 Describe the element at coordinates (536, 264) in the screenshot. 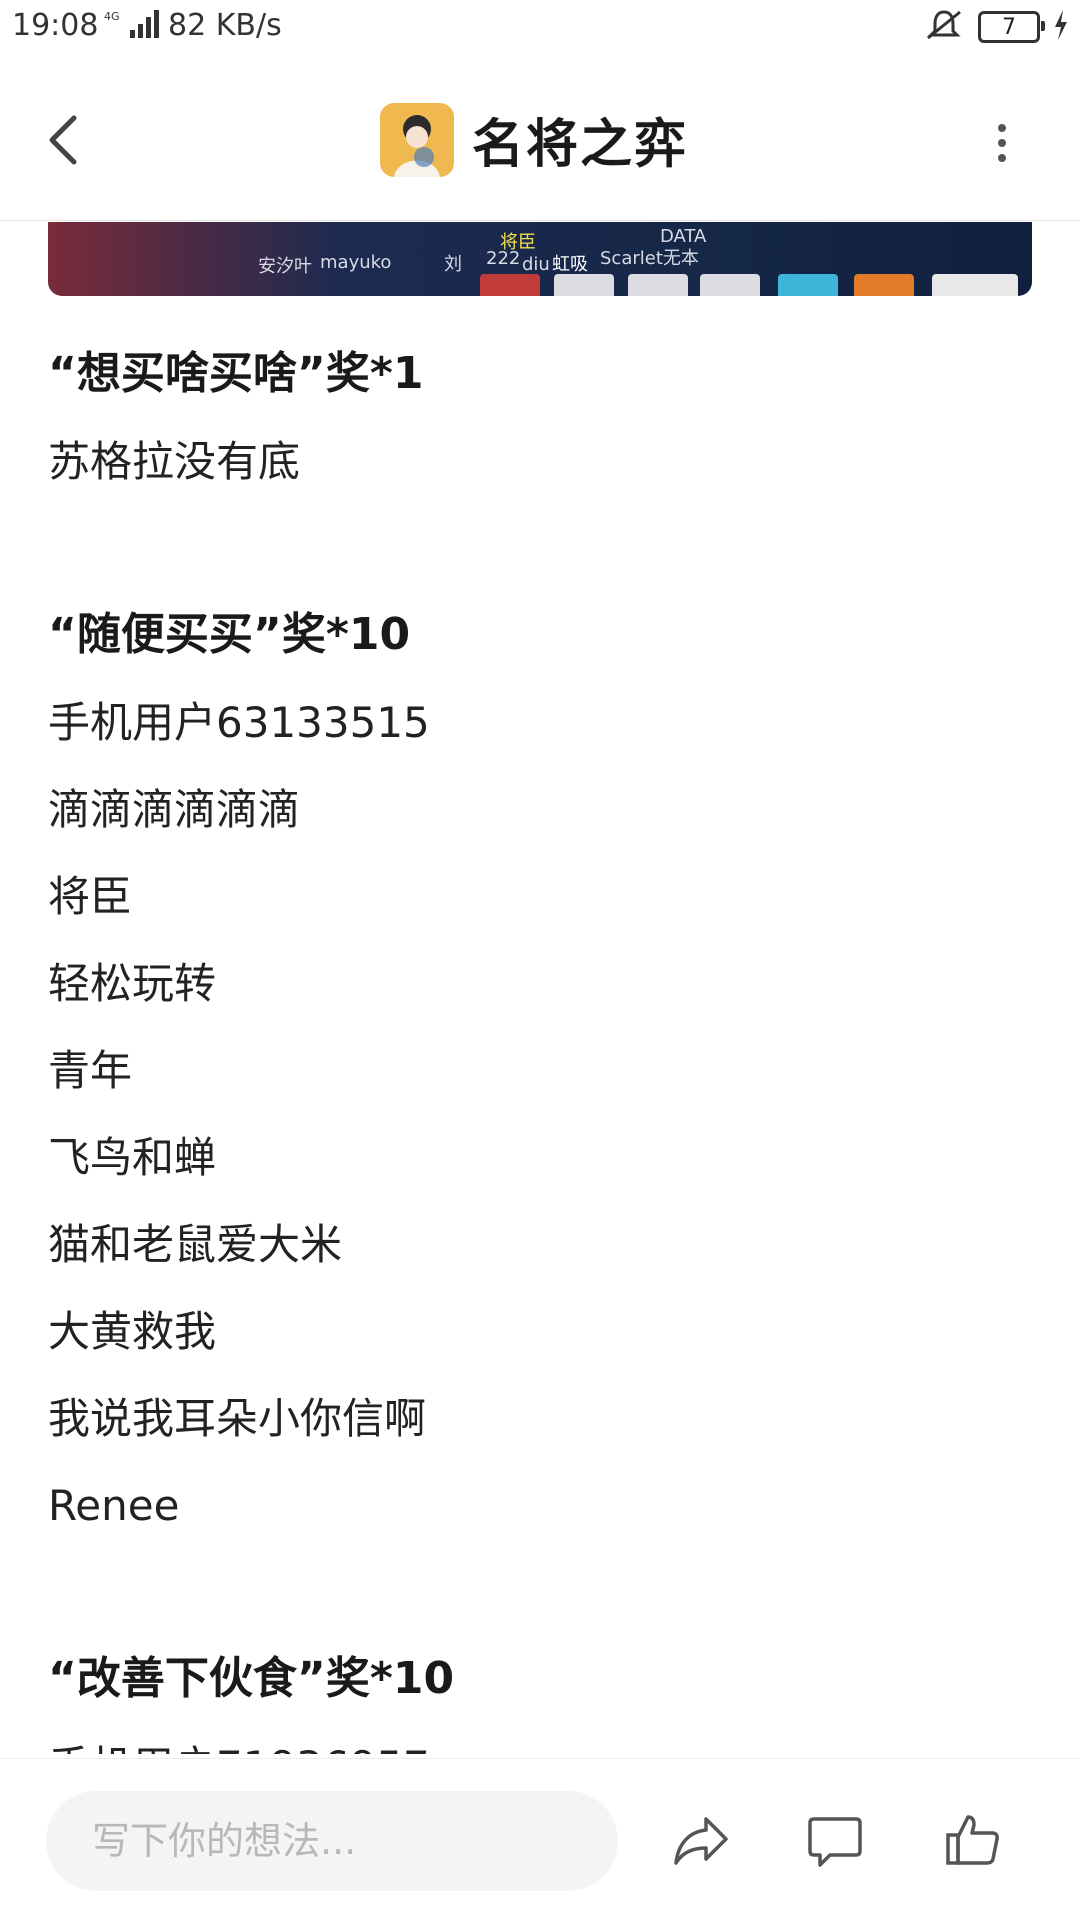

I see `banner-word: diu` at that location.